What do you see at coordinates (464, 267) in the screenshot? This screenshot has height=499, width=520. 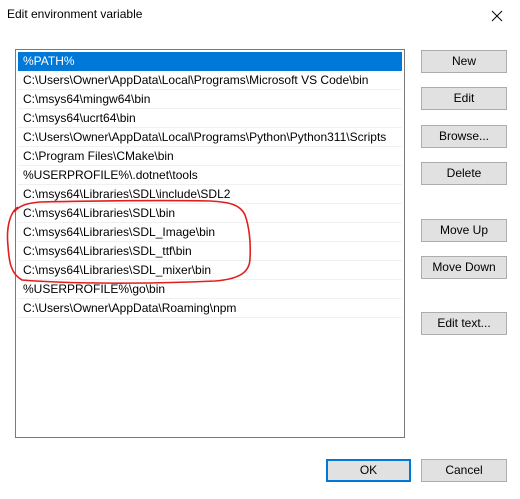 I see `move-down-button: Move Down` at bounding box center [464, 267].